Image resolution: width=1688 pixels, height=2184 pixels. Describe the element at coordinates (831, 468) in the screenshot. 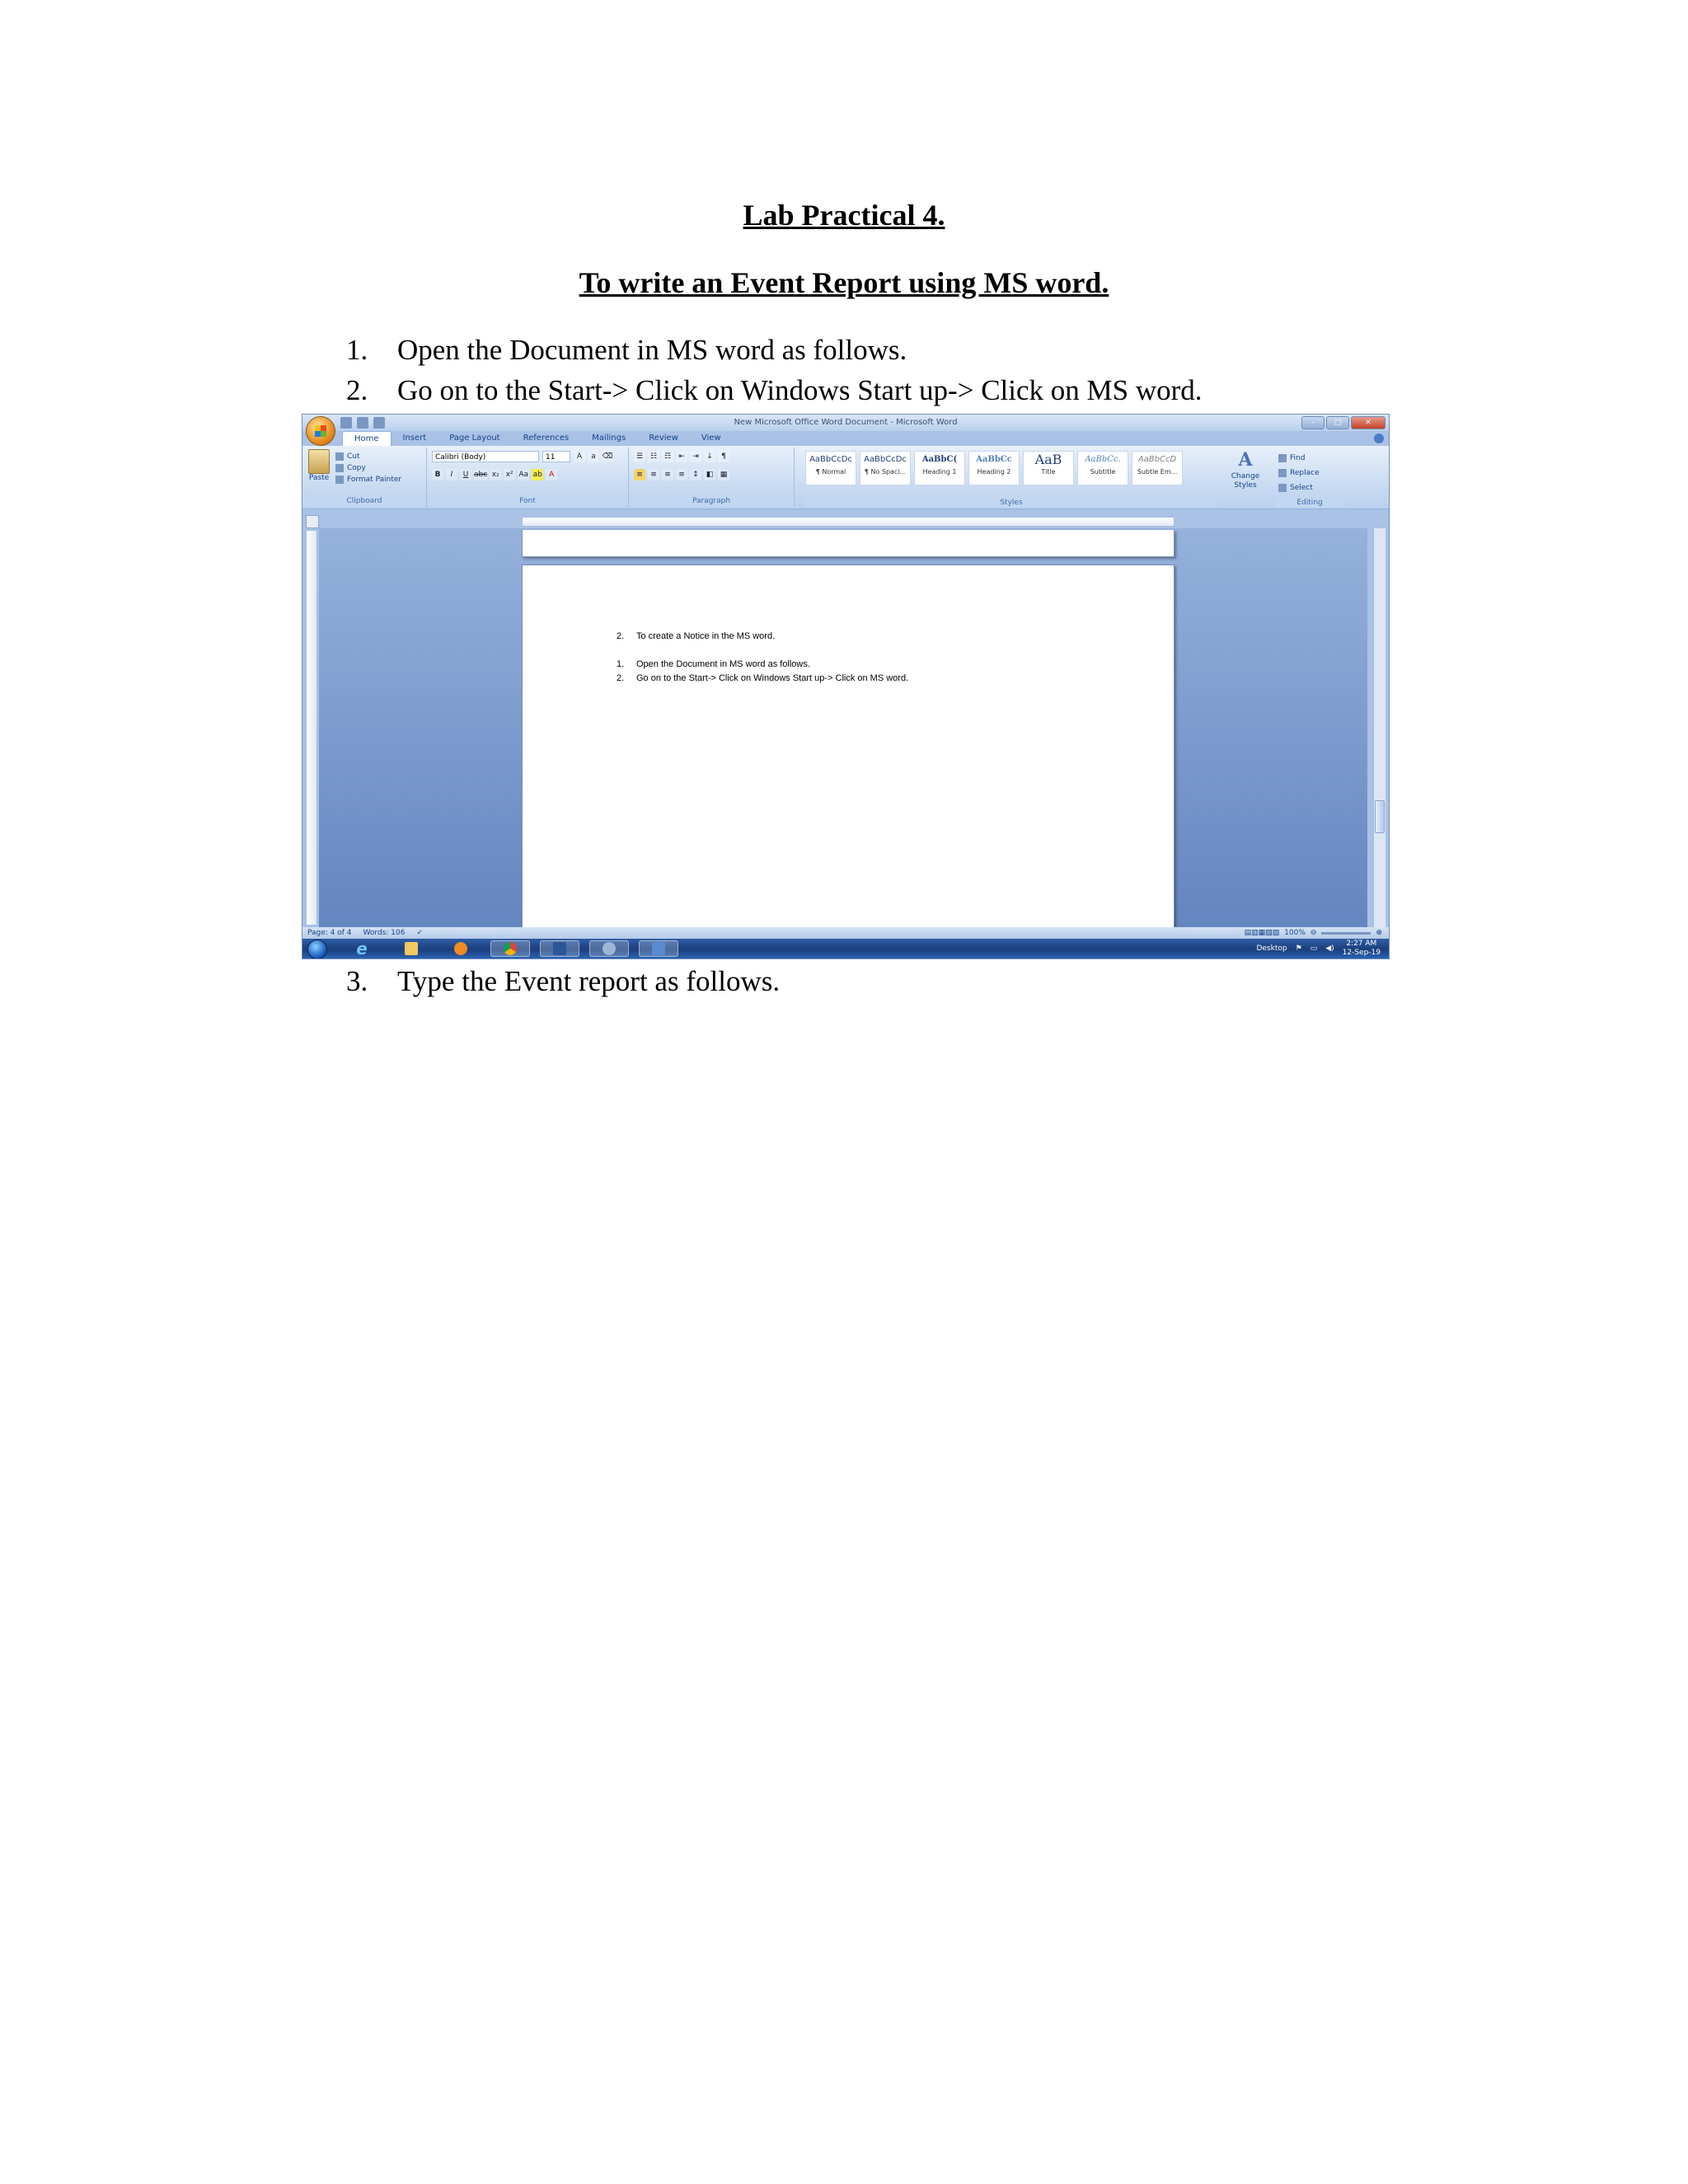

I see `style-normal: AaBbCcDc ¶ Normal` at that location.